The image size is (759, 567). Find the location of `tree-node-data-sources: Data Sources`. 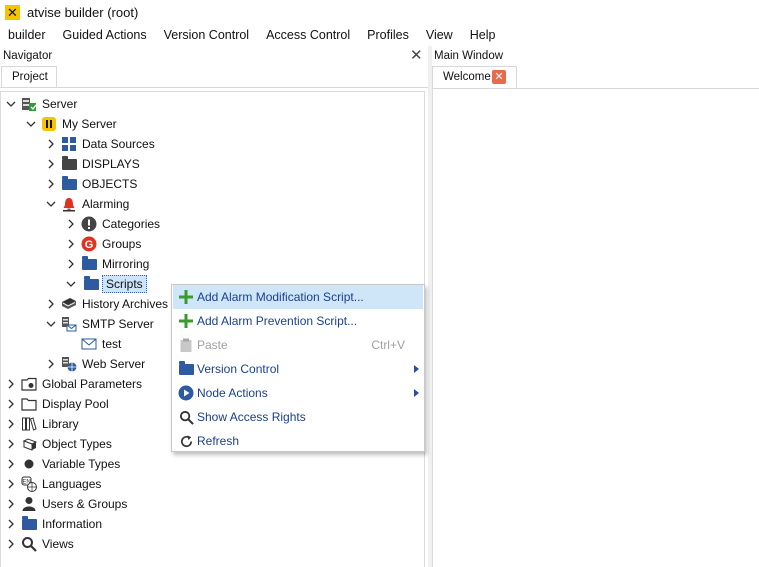

tree-node-data-sources: Data Sources is located at coordinates (100, 144).